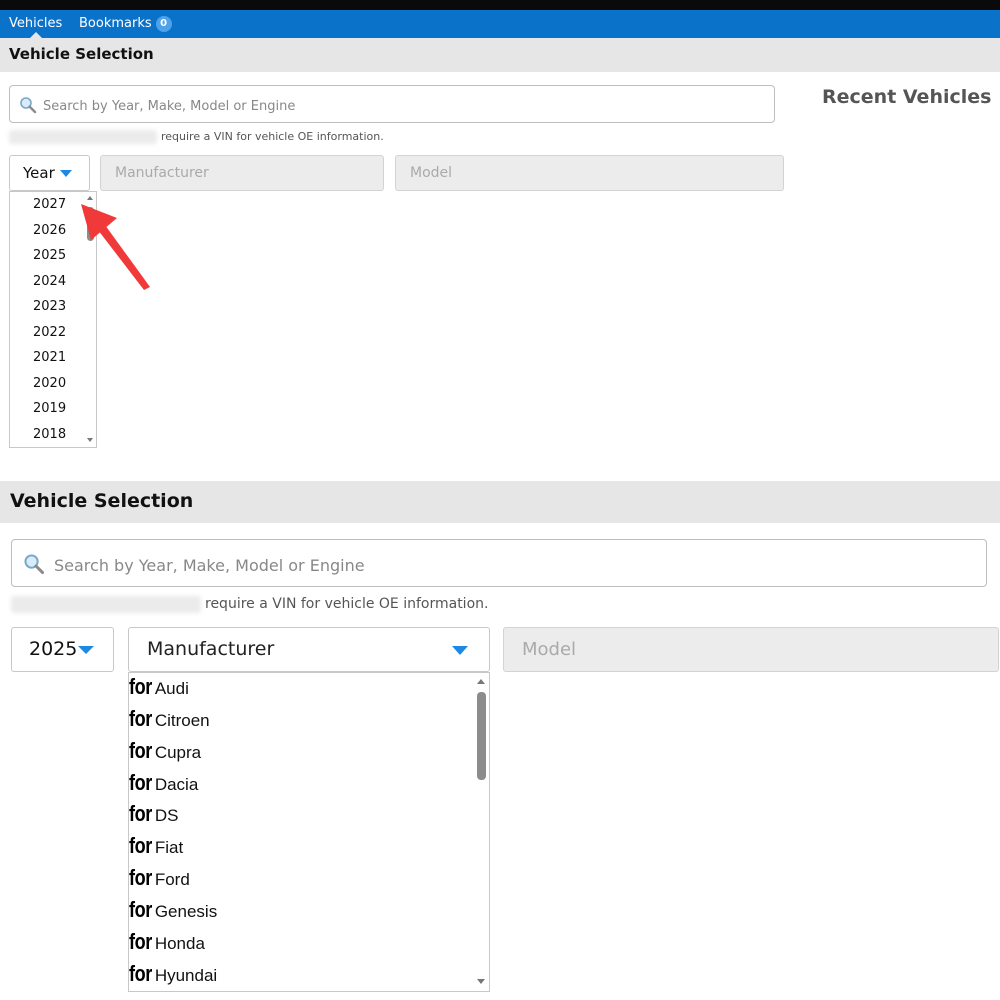  Describe the element at coordinates (49, 230) in the screenshot. I see `year-option-2026: 2026` at that location.